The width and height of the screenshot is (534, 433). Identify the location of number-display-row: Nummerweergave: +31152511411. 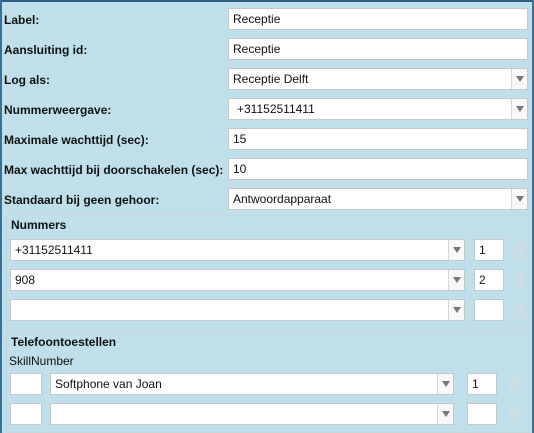
(267, 111).